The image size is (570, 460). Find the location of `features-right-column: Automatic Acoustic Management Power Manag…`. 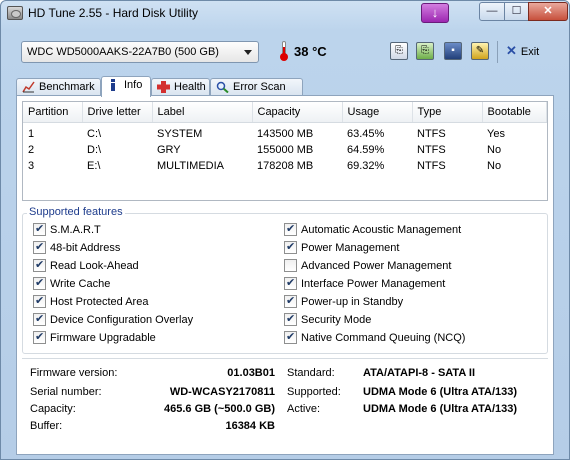

features-right-column: Automatic Acoustic Management Power Manag… is located at coordinates (375, 285).